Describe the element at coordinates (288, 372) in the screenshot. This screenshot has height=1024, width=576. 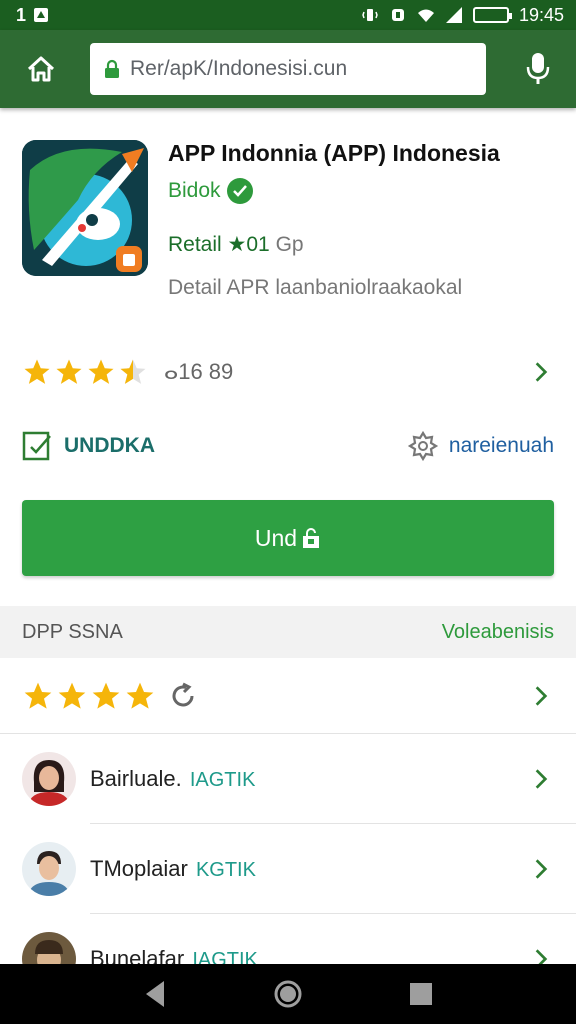
I see `rating-row: ⴰ16 89` at that location.